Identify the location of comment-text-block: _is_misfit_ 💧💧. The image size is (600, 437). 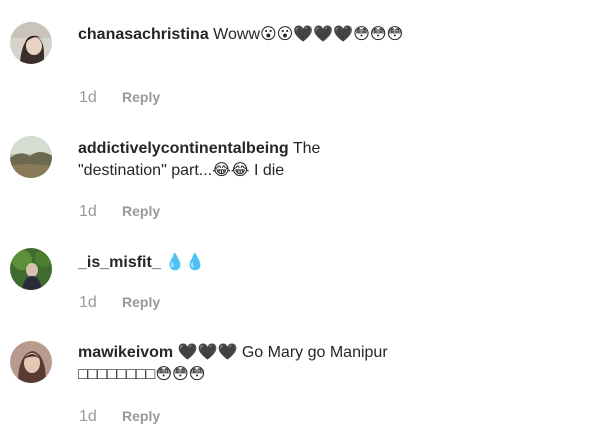
(243, 263).